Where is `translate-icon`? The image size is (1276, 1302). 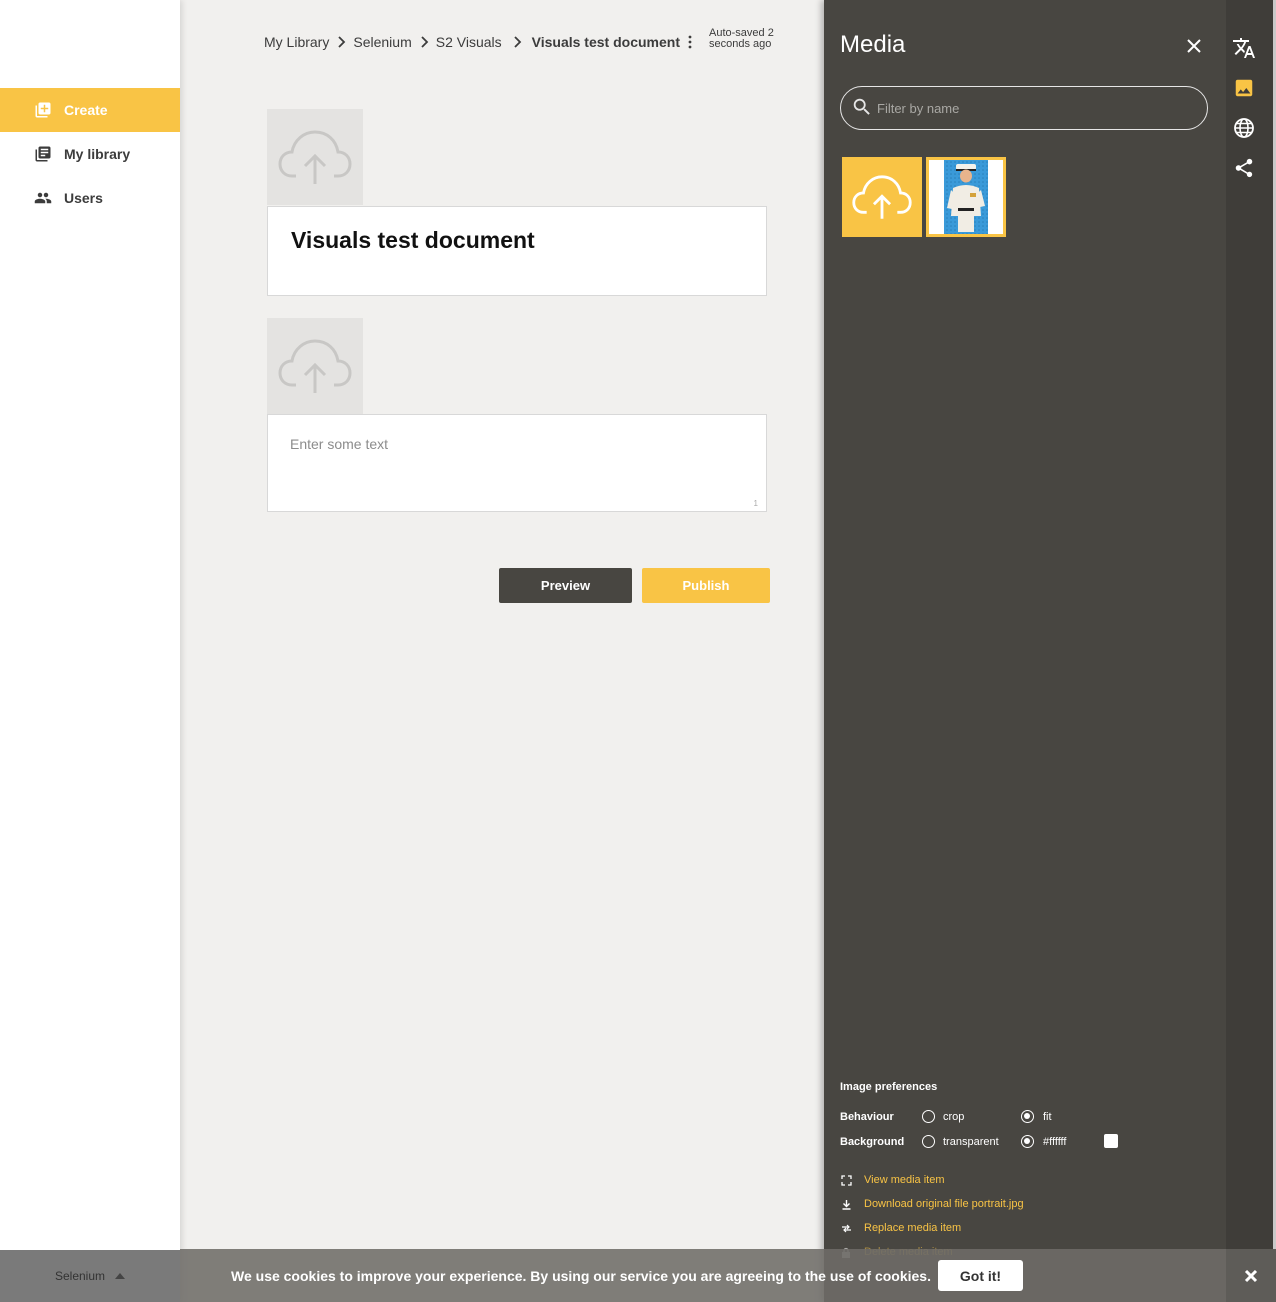
translate-icon is located at coordinates (1244, 48).